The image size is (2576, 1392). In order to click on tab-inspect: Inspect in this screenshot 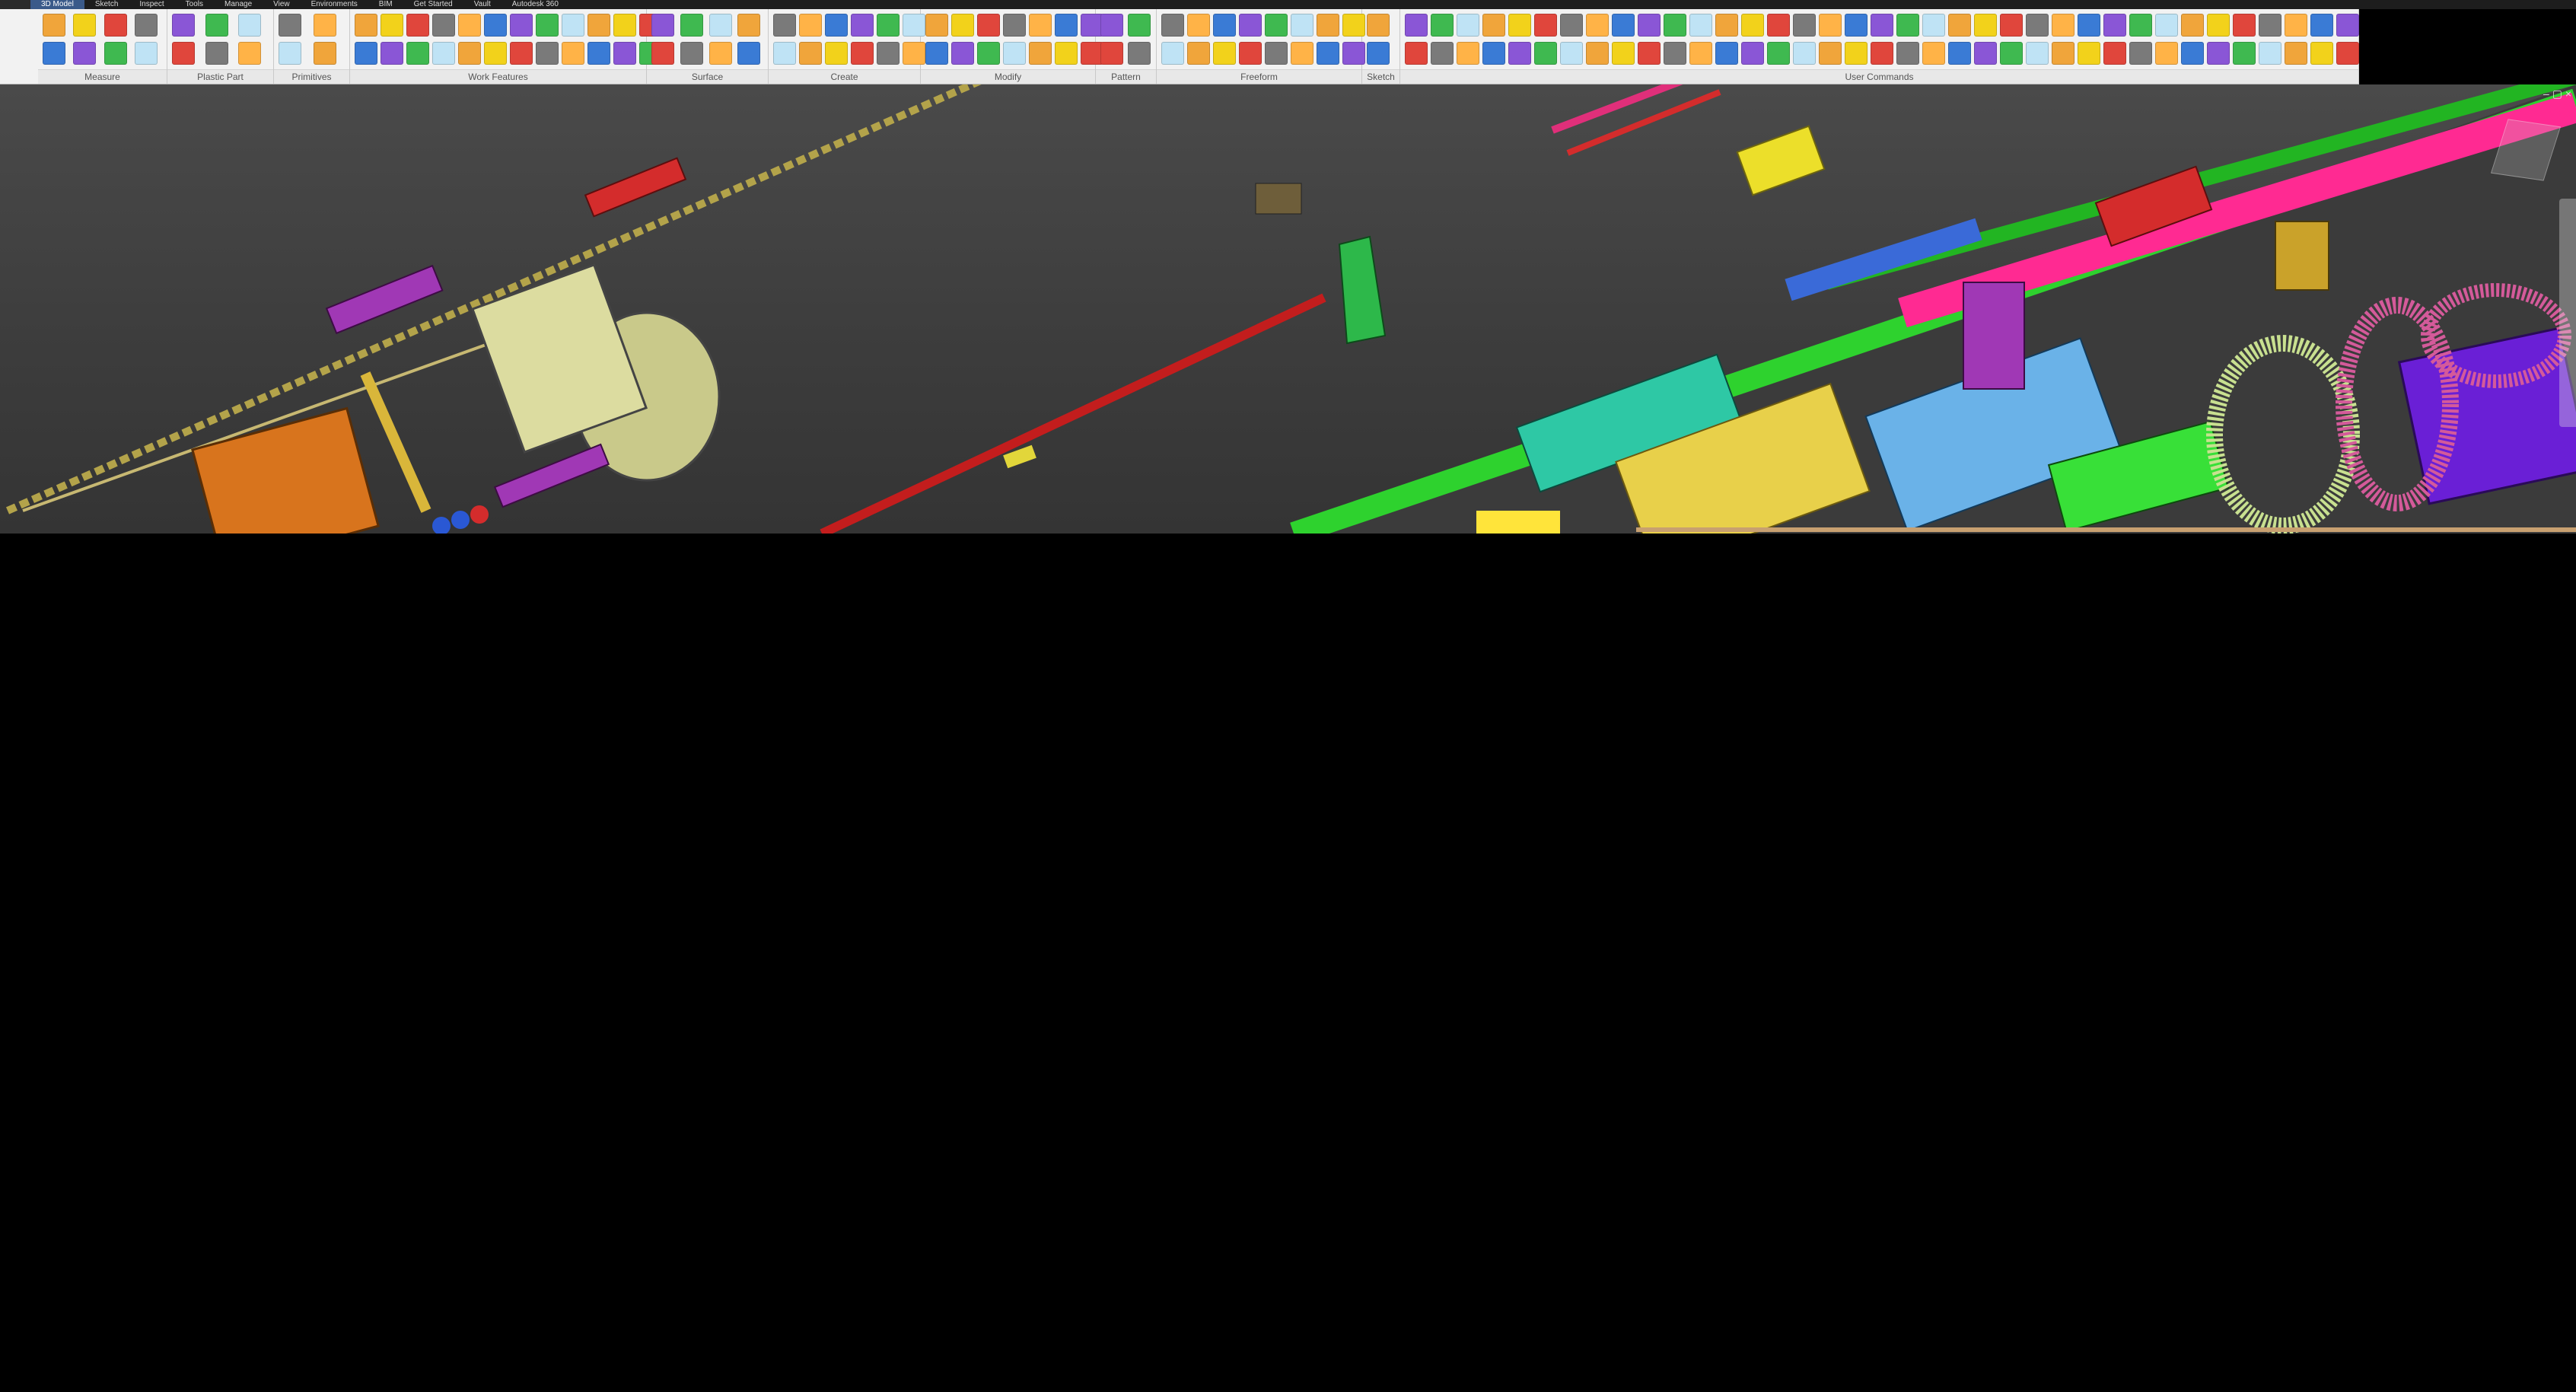, I will do `click(151, 4)`.